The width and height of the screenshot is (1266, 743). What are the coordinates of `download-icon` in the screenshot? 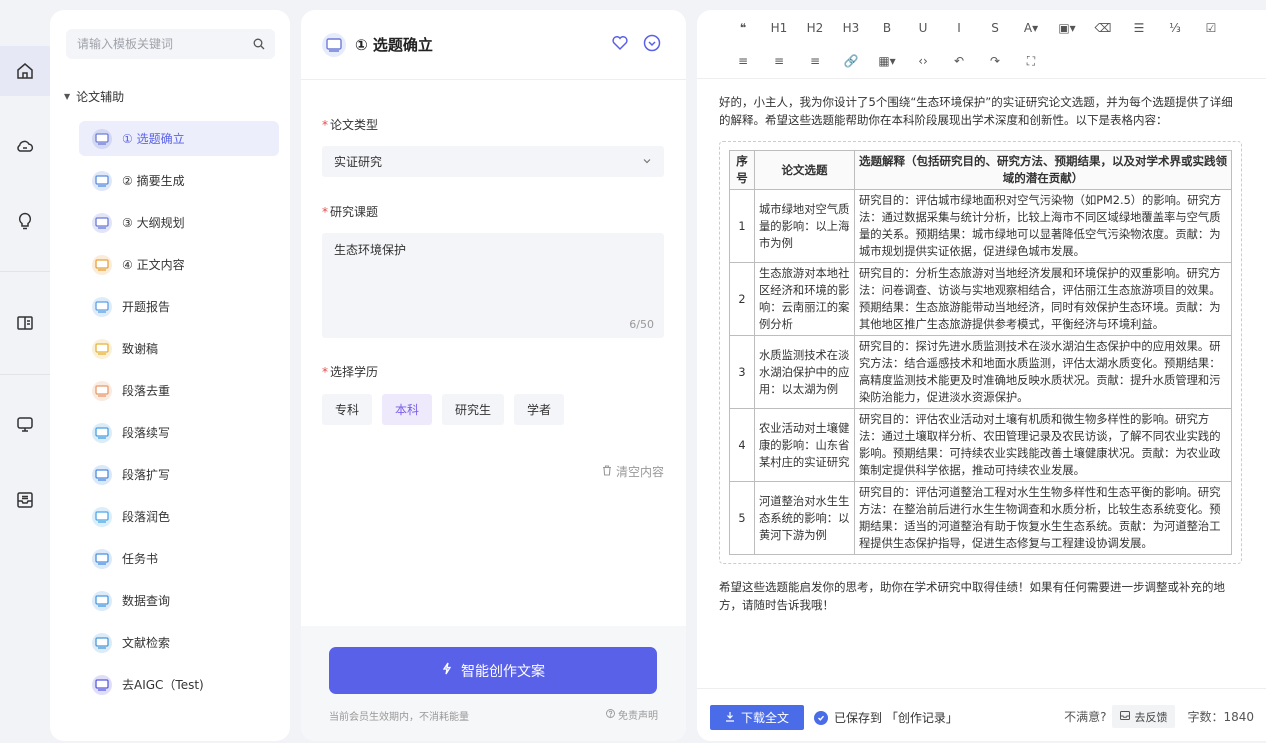 It's located at (730, 718).